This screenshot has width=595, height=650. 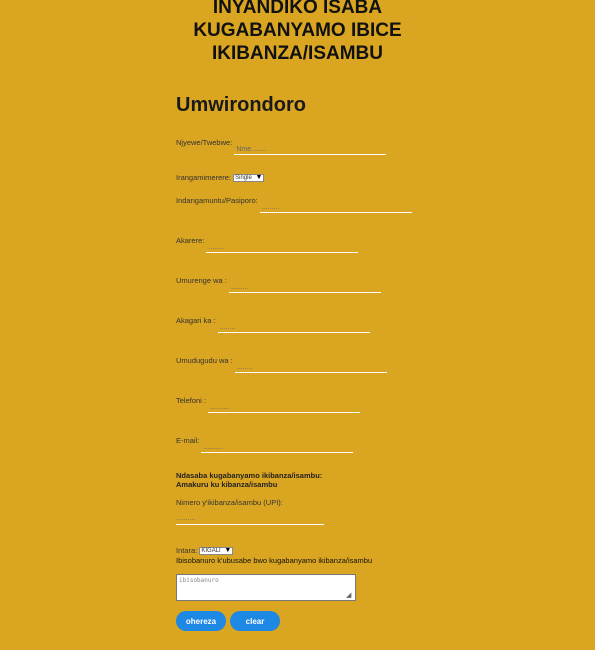 I want to click on id-input, so click(x=335, y=208).